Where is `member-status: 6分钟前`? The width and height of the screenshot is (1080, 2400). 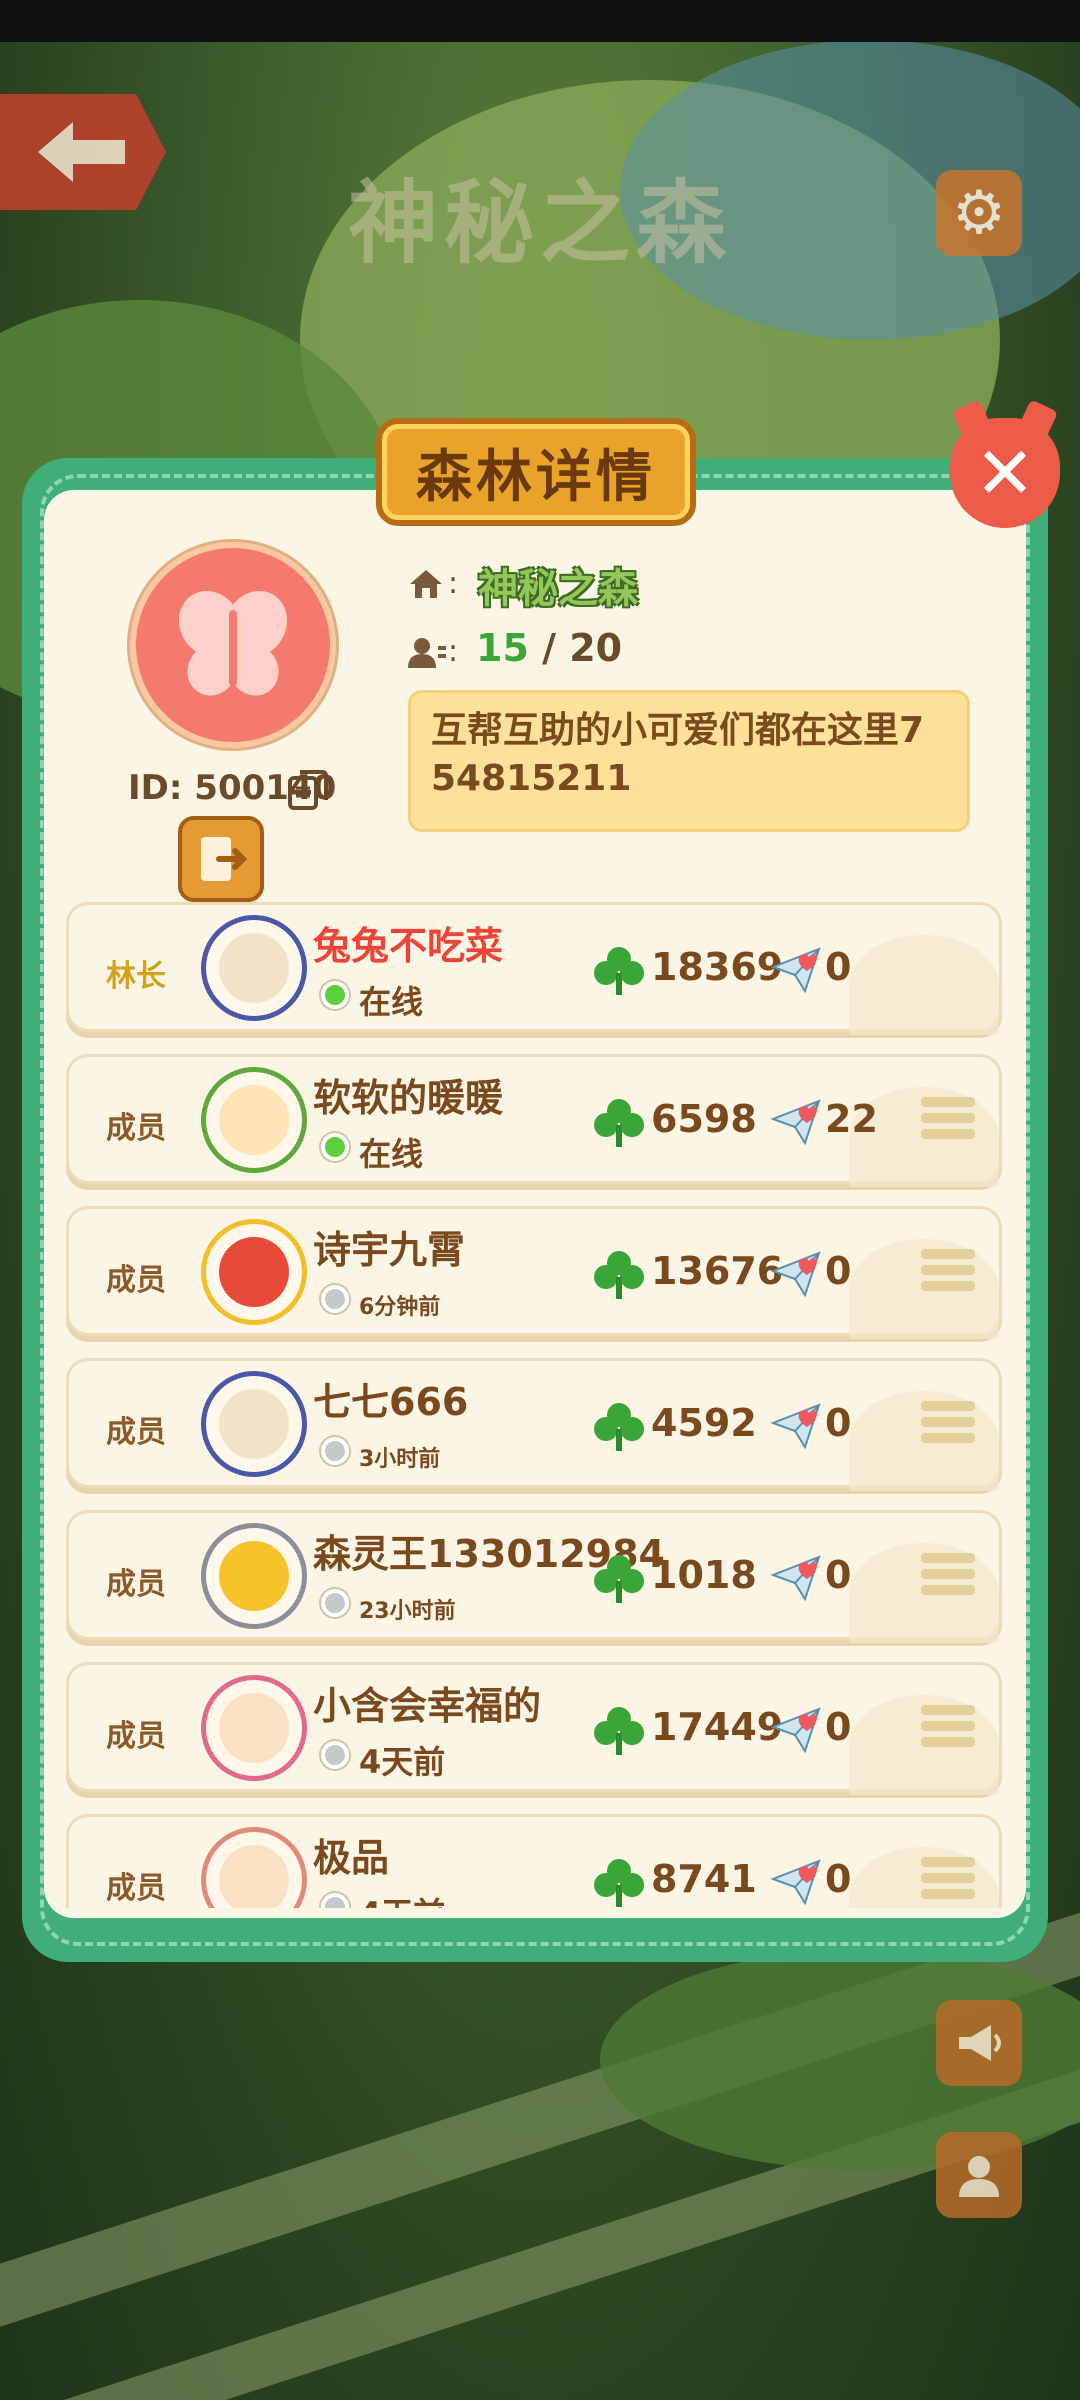
member-status: 6分钟前 is located at coordinates (400, 1307).